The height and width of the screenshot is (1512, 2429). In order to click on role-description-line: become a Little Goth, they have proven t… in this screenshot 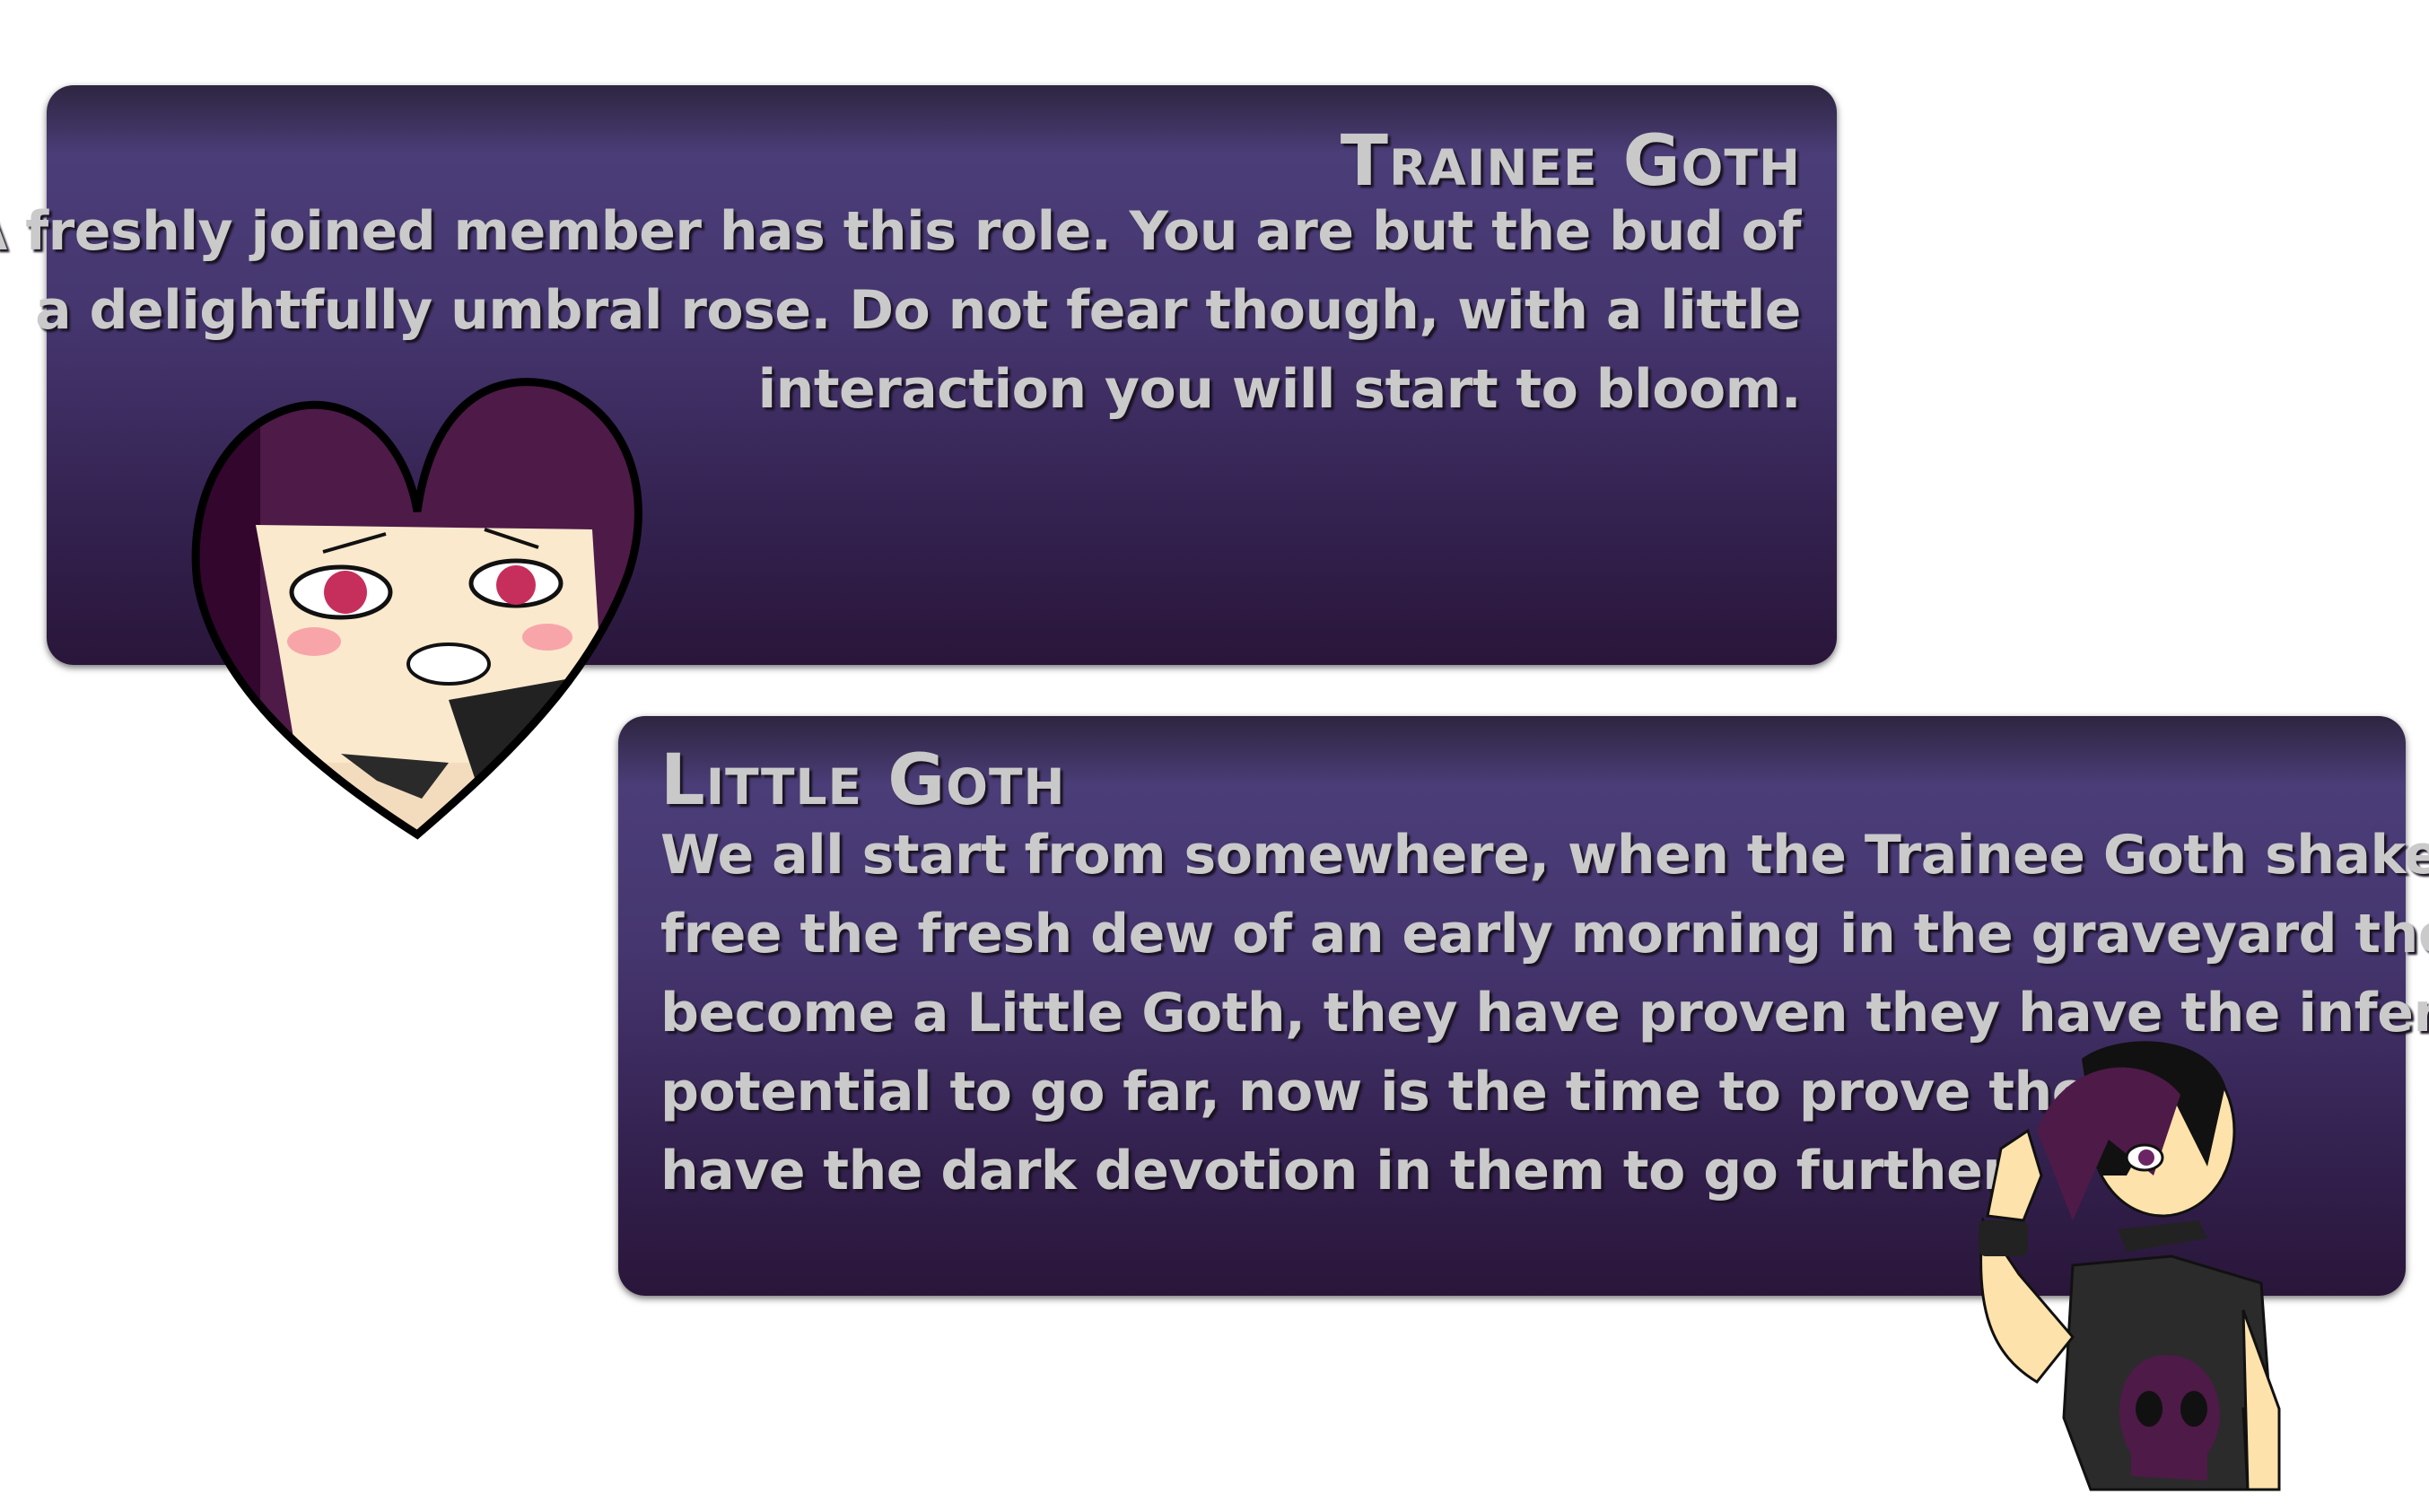, I will do `click(1545, 1013)`.